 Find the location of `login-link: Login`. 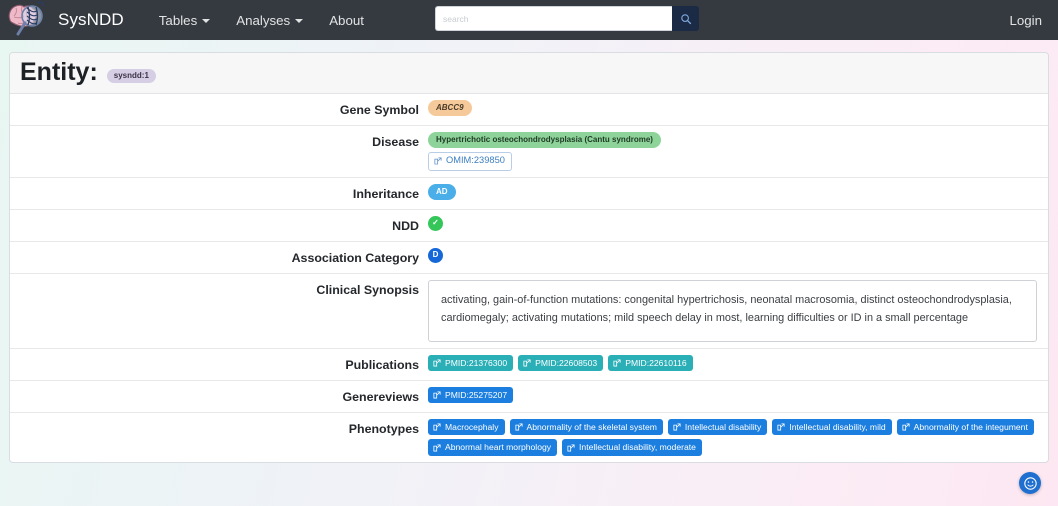

login-link: Login is located at coordinates (1025, 20).